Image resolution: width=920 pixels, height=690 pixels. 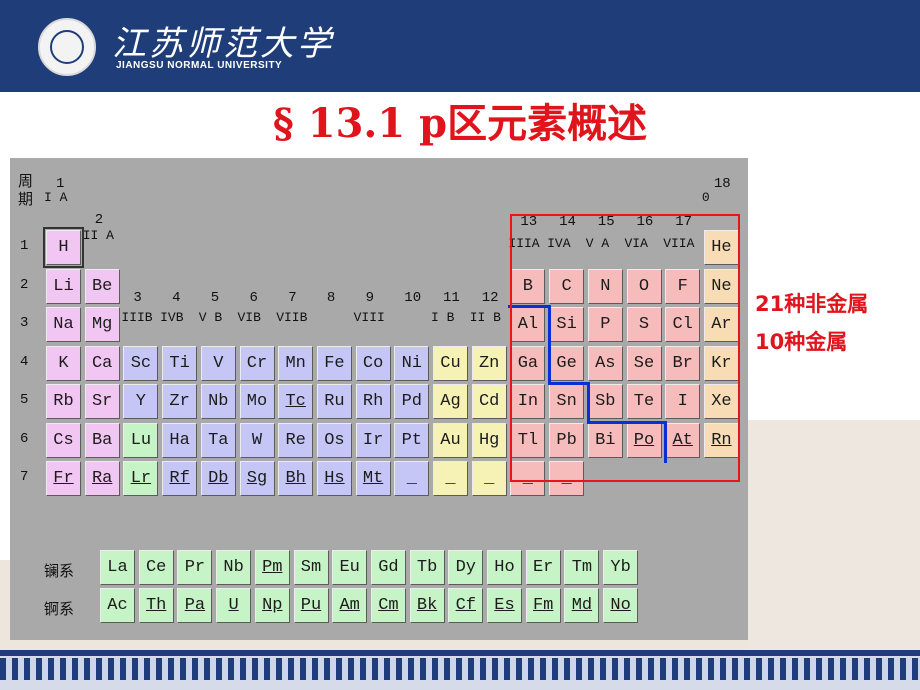 What do you see at coordinates (450, 363) in the screenshot?
I see `element-cell: Cu` at bounding box center [450, 363].